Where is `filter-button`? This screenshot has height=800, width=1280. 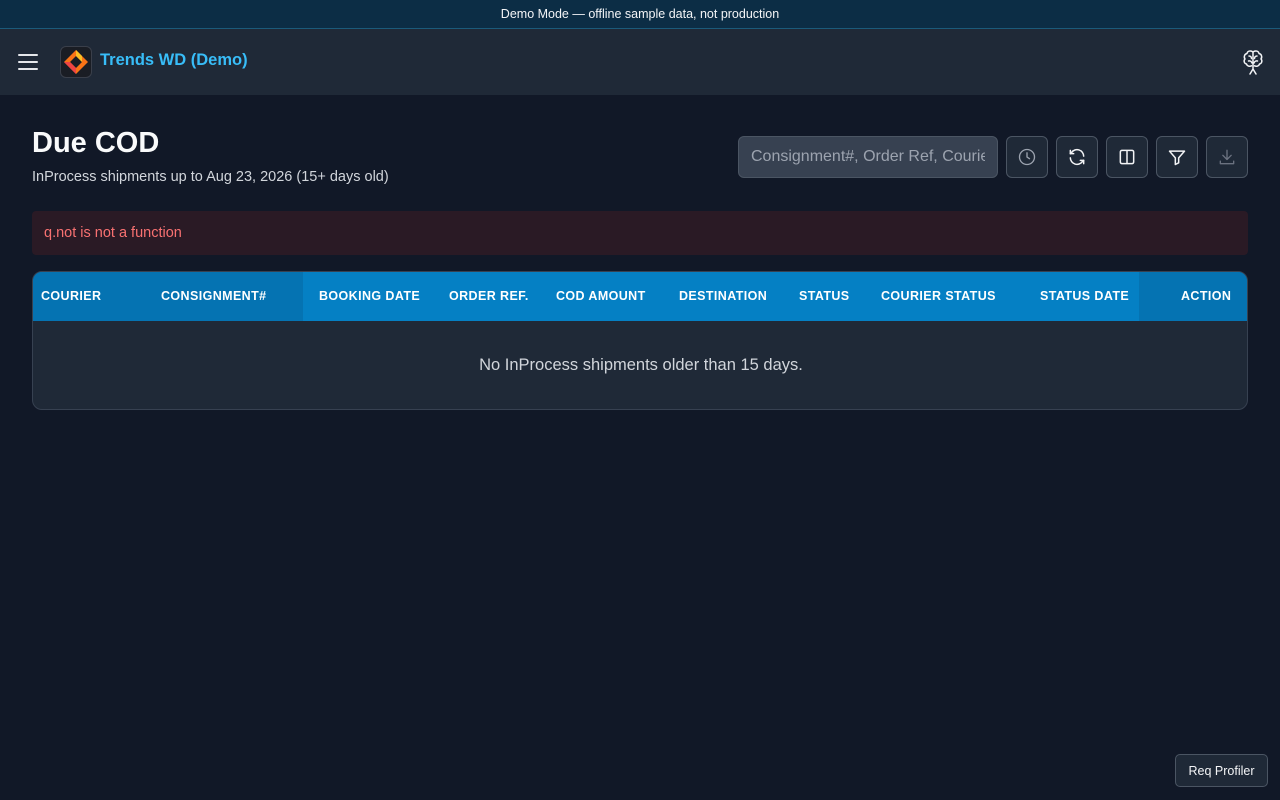 filter-button is located at coordinates (1177, 157).